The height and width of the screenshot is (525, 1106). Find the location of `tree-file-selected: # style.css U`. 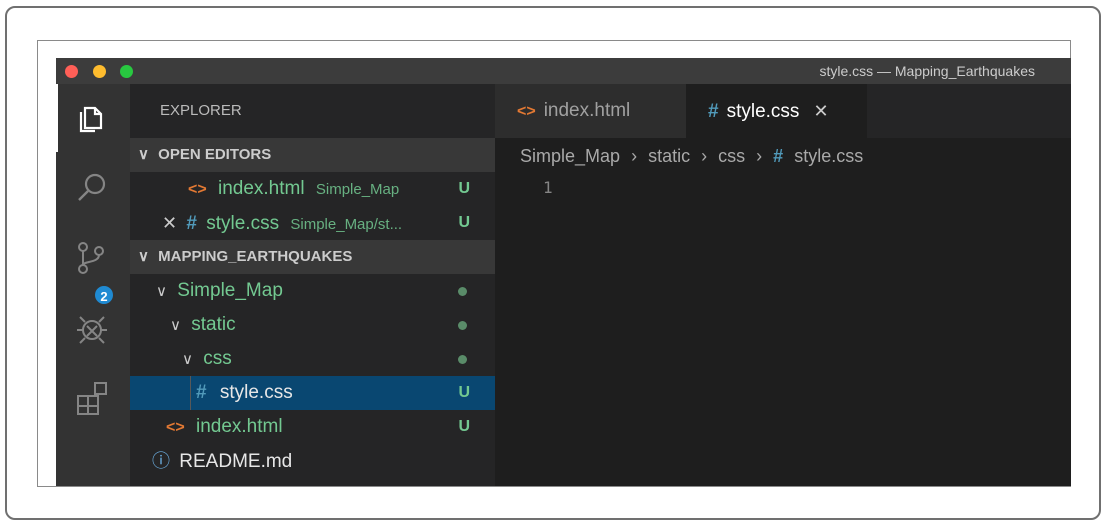

tree-file-selected: # style.css U is located at coordinates (312, 393).